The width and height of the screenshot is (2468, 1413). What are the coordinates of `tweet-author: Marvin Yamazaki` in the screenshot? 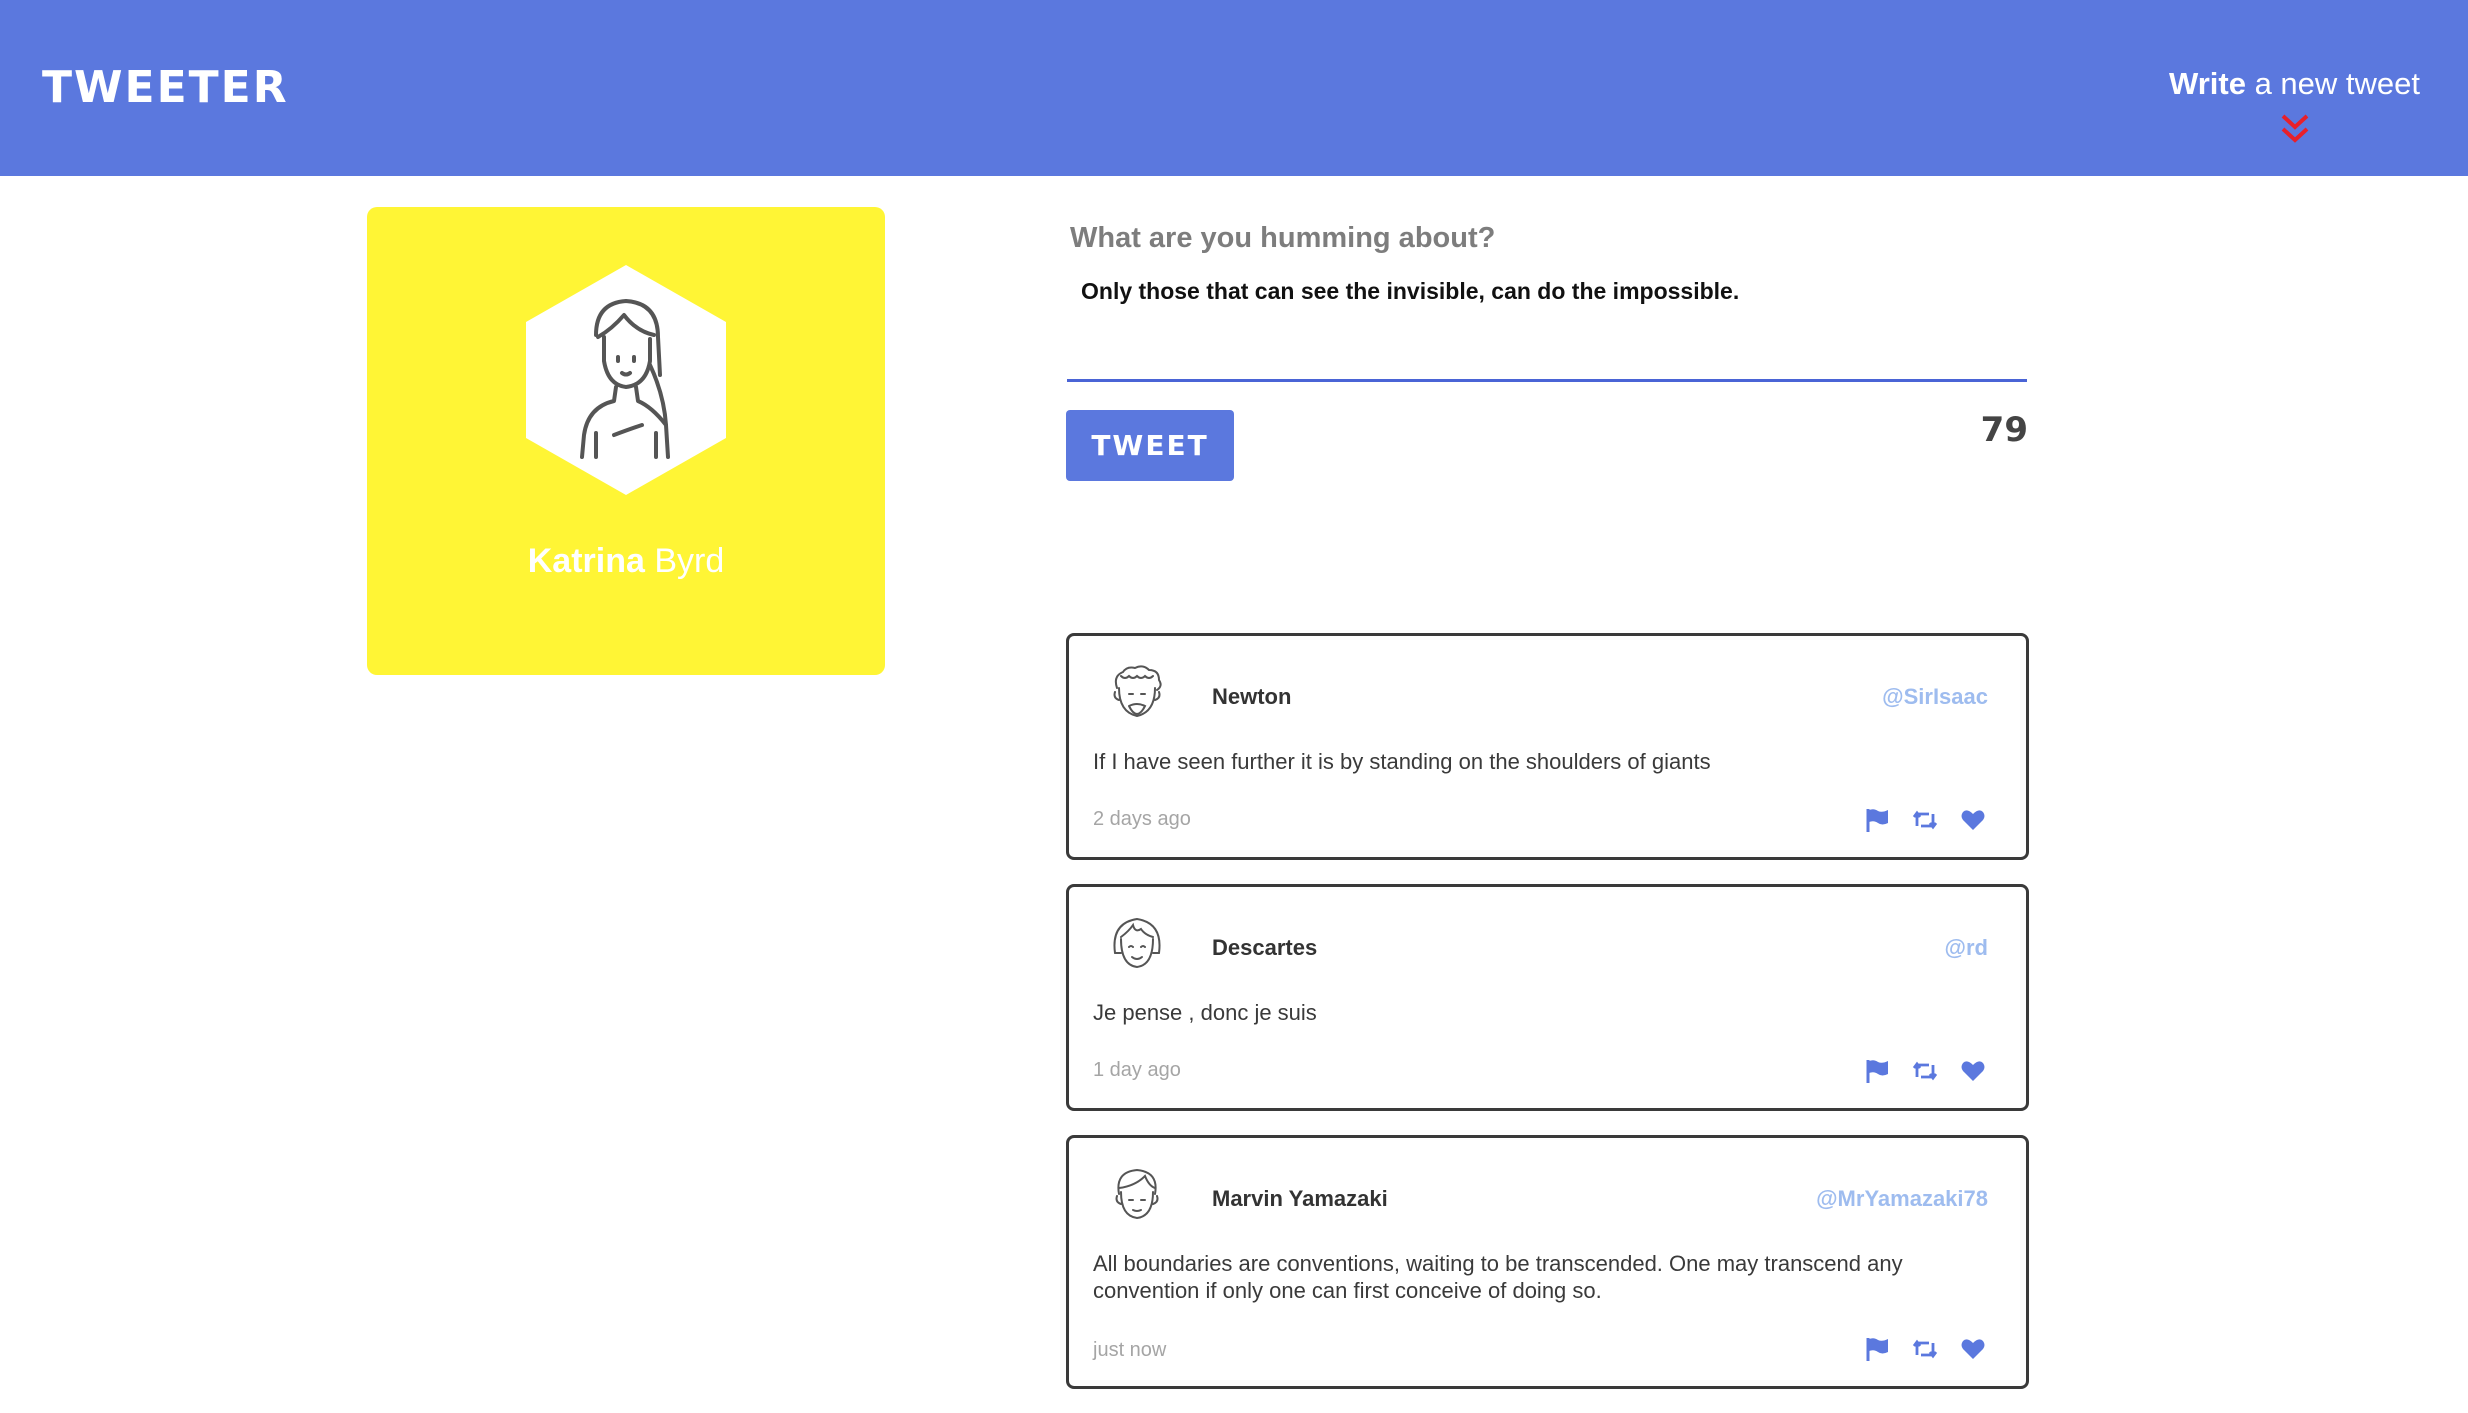 It's located at (1300, 1198).